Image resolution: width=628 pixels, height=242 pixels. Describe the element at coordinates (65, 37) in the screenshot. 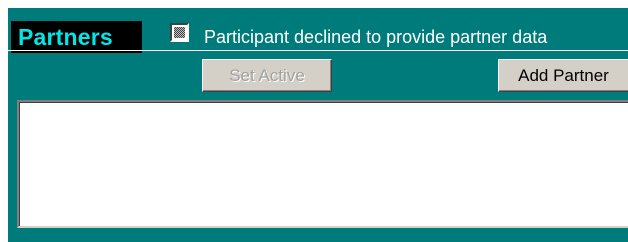

I see `panel-title: Partners` at that location.